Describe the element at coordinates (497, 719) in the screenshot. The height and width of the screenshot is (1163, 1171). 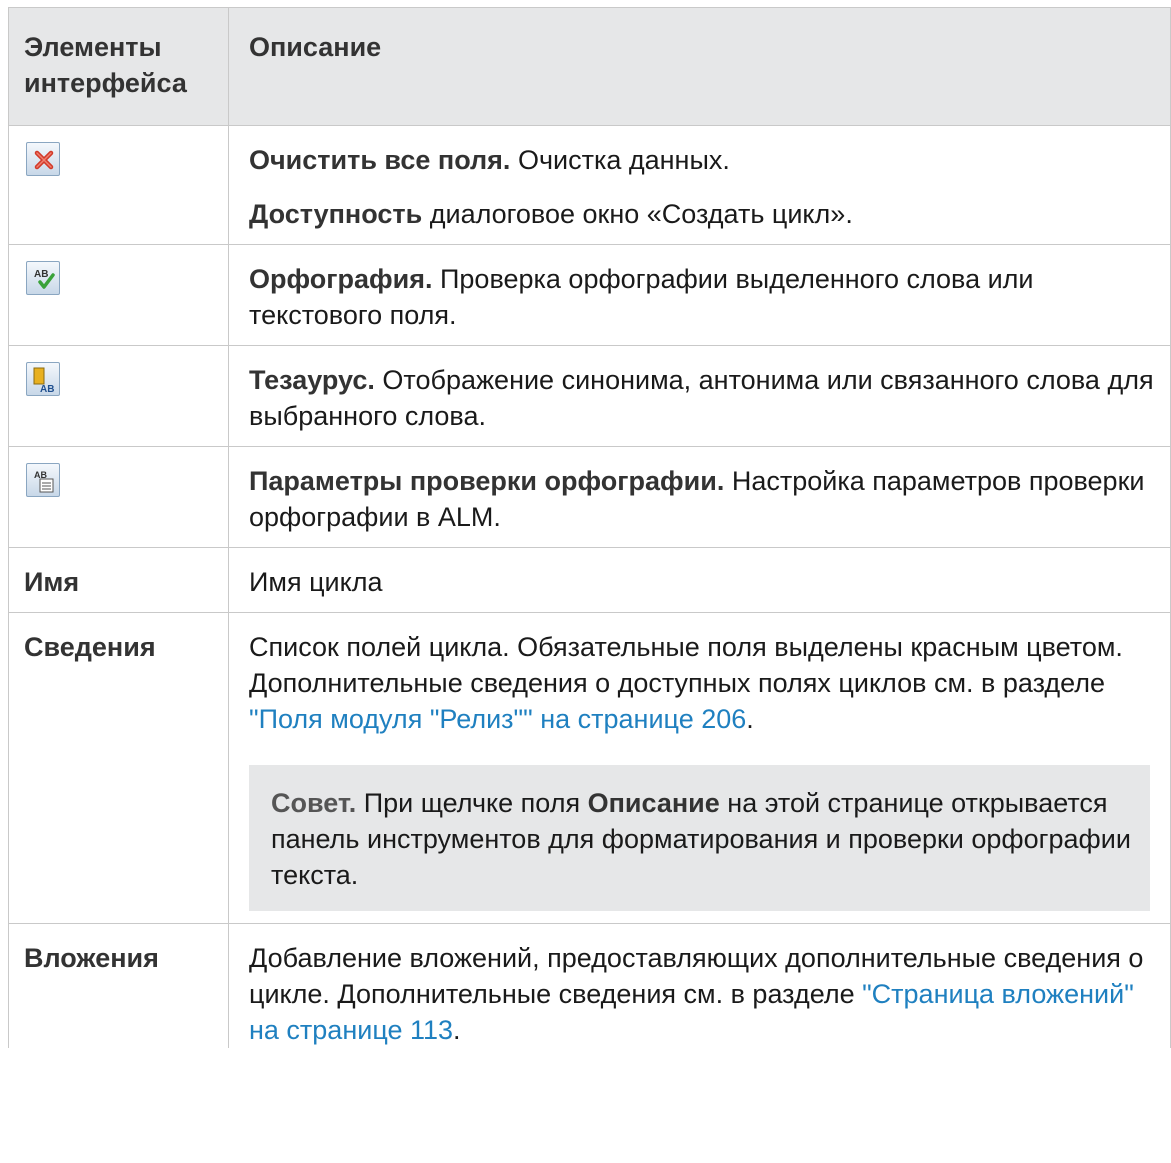
I see `release-fields-link: "Поля модуля "Релиз"" на странице 206` at that location.